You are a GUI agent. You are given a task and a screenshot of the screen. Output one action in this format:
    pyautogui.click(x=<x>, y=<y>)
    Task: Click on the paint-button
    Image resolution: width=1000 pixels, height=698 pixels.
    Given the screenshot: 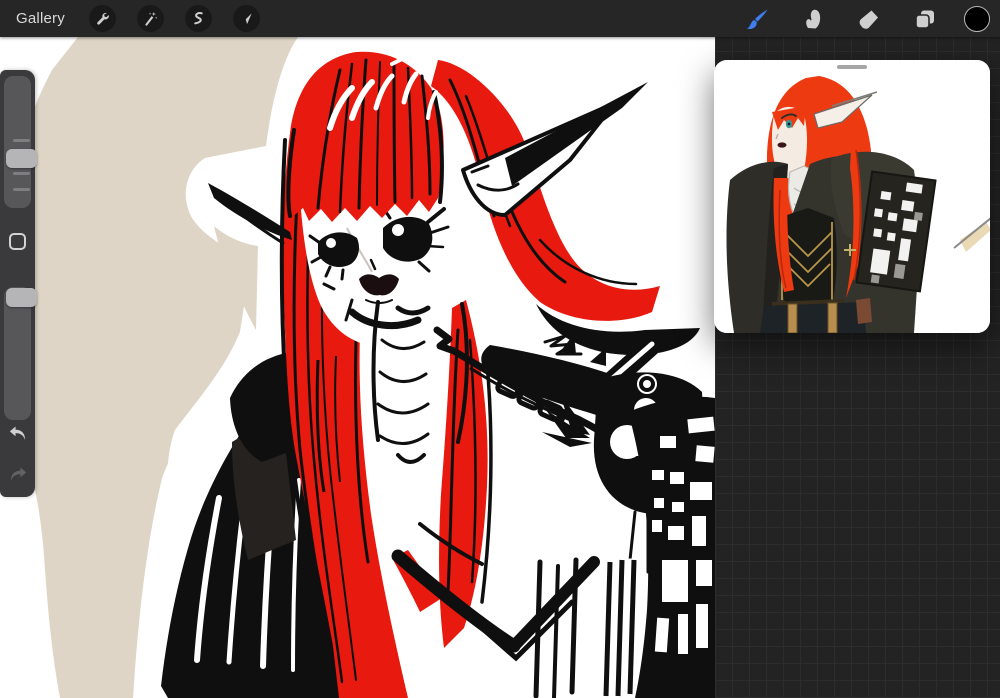 What is the action you would take?
    pyautogui.click(x=757, y=18)
    